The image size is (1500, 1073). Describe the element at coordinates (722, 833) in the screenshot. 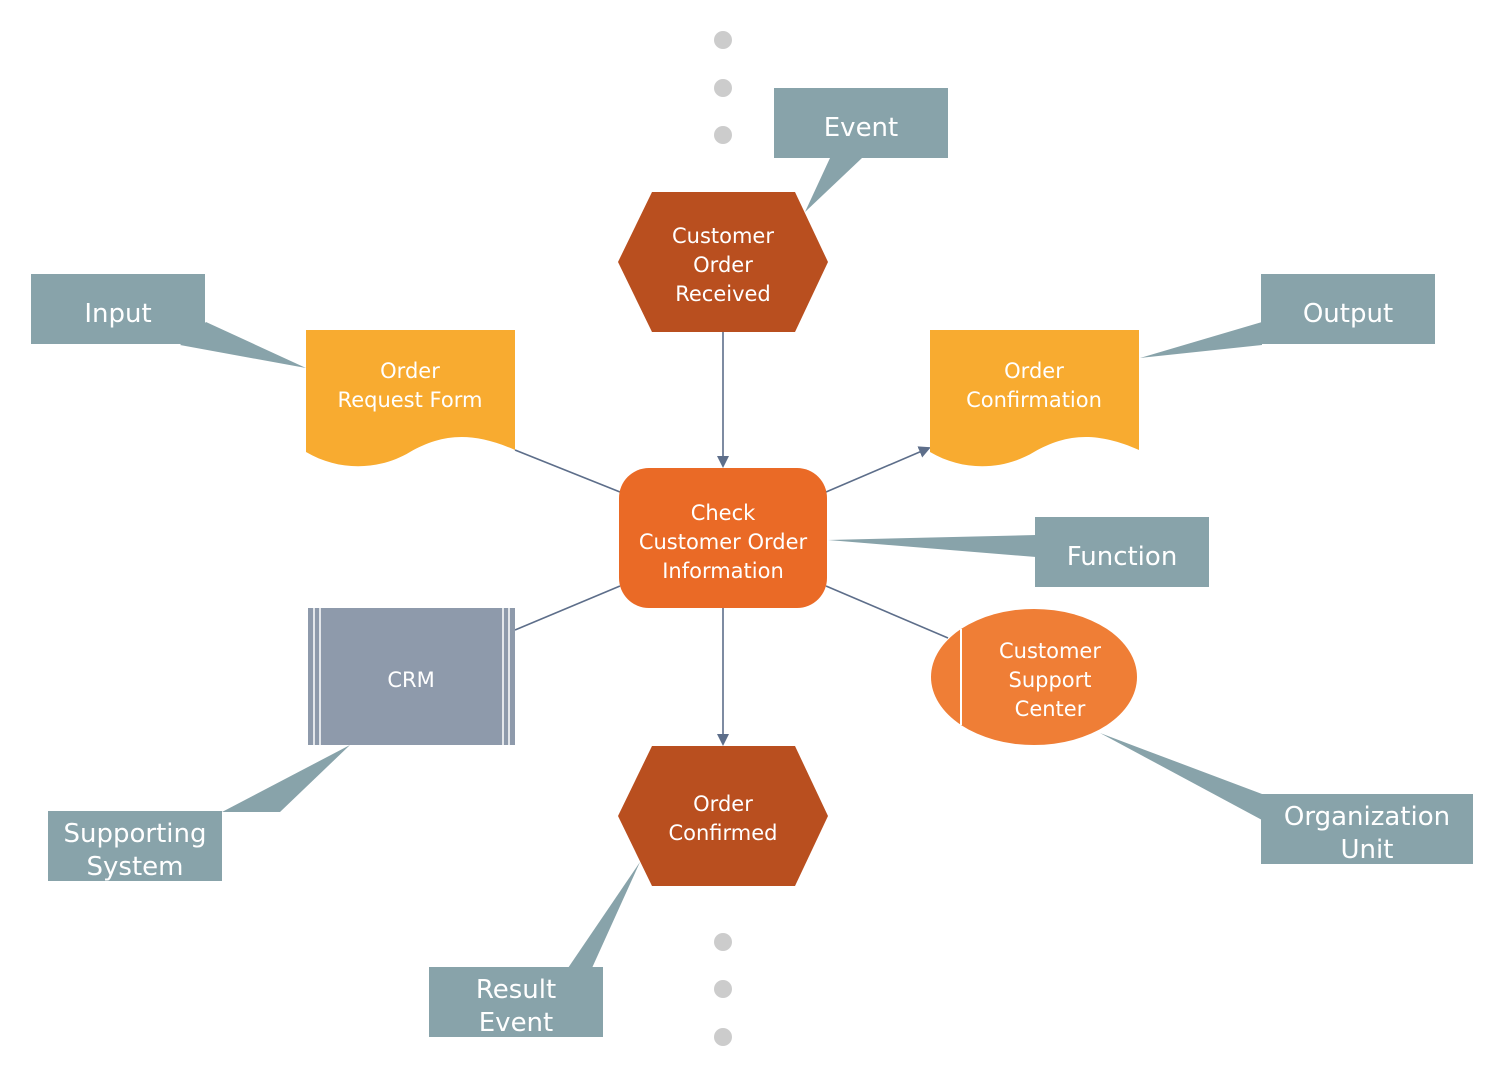

I see `event-bottom-line-2: Confirmed` at that location.